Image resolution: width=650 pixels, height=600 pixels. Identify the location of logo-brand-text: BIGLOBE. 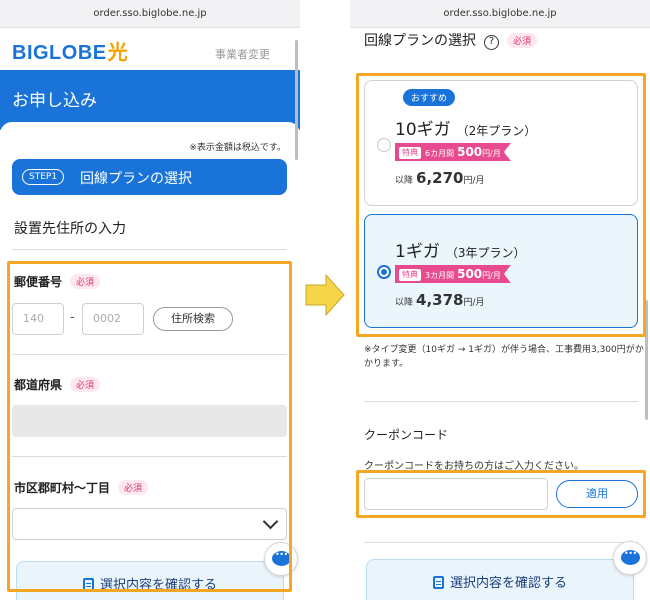
(59, 53).